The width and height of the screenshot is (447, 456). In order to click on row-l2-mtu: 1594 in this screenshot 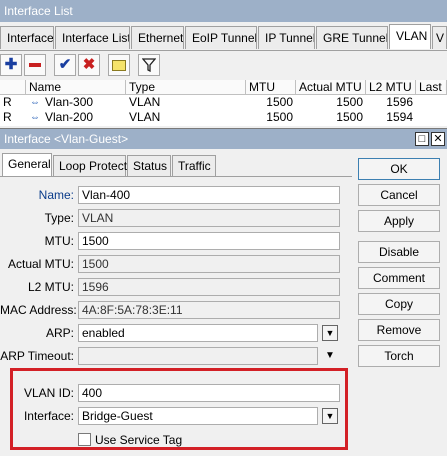, I will do `click(399, 117)`.